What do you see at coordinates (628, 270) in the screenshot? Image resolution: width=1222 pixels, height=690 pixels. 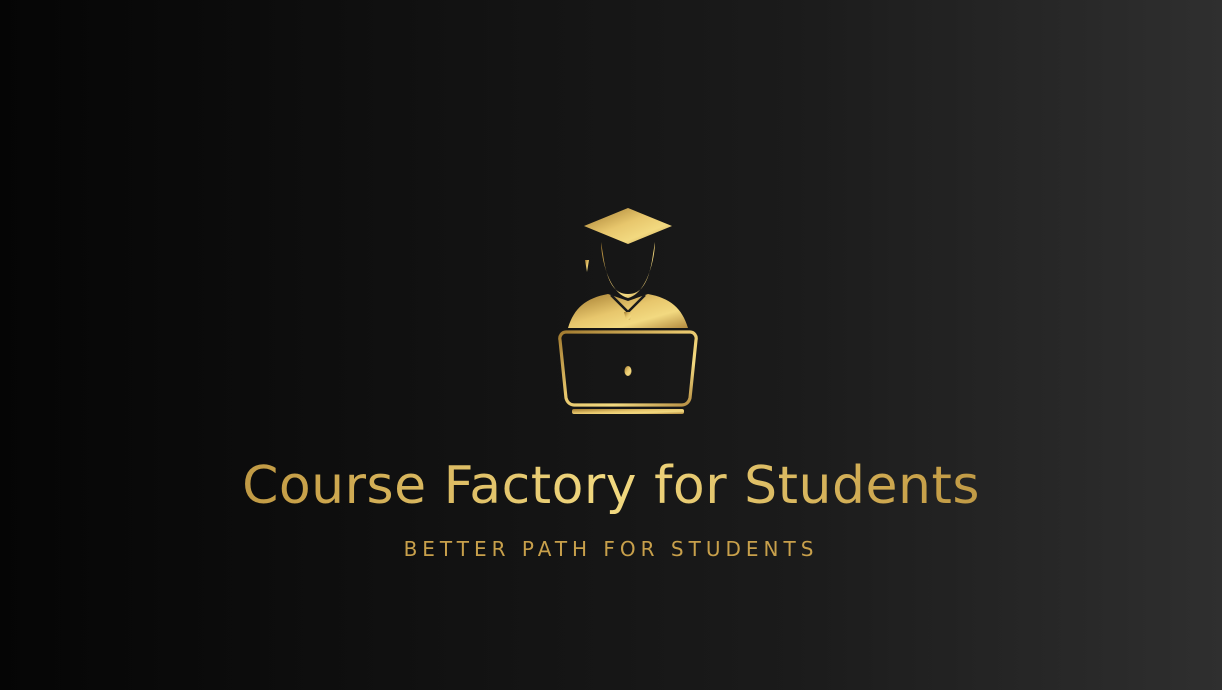 I see `head-outline` at bounding box center [628, 270].